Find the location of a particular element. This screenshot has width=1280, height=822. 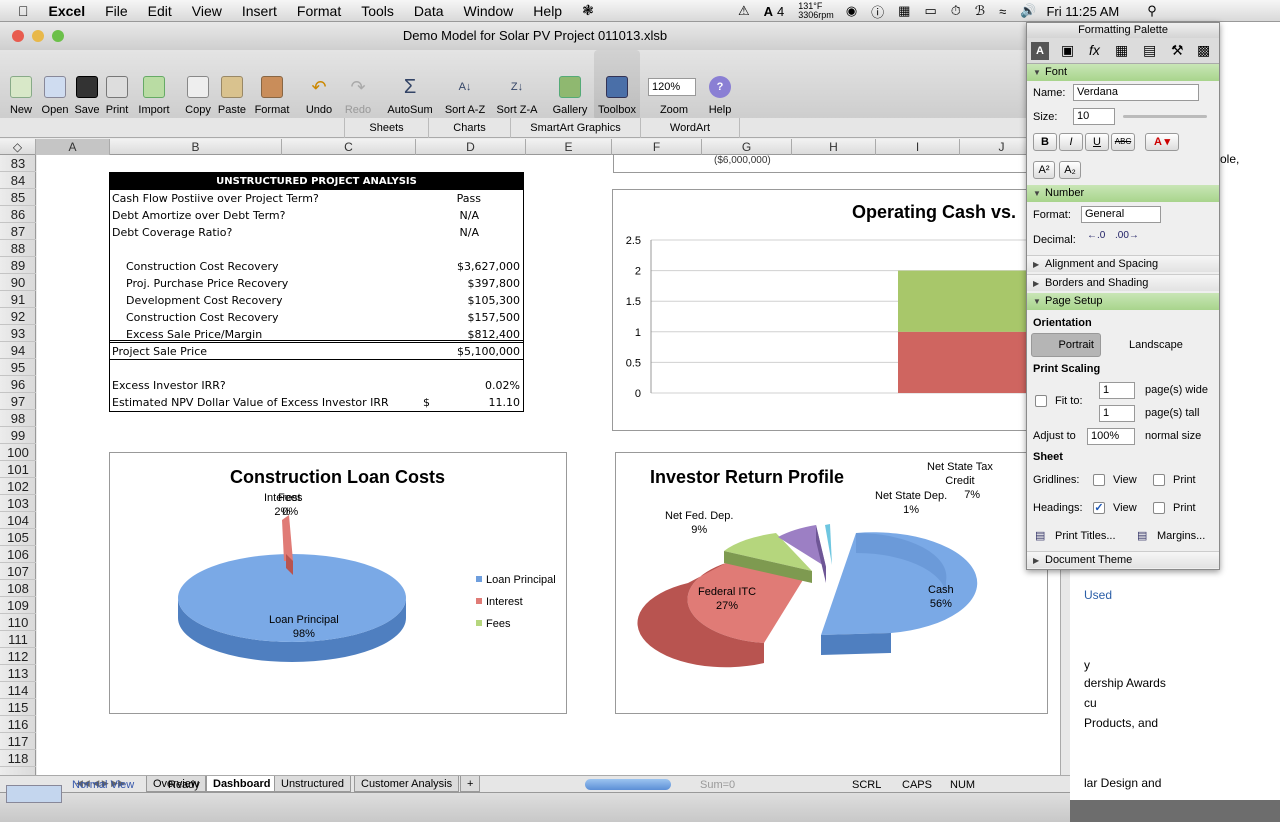

undo-button: ↶ Undo is located at coordinates (319, 85).